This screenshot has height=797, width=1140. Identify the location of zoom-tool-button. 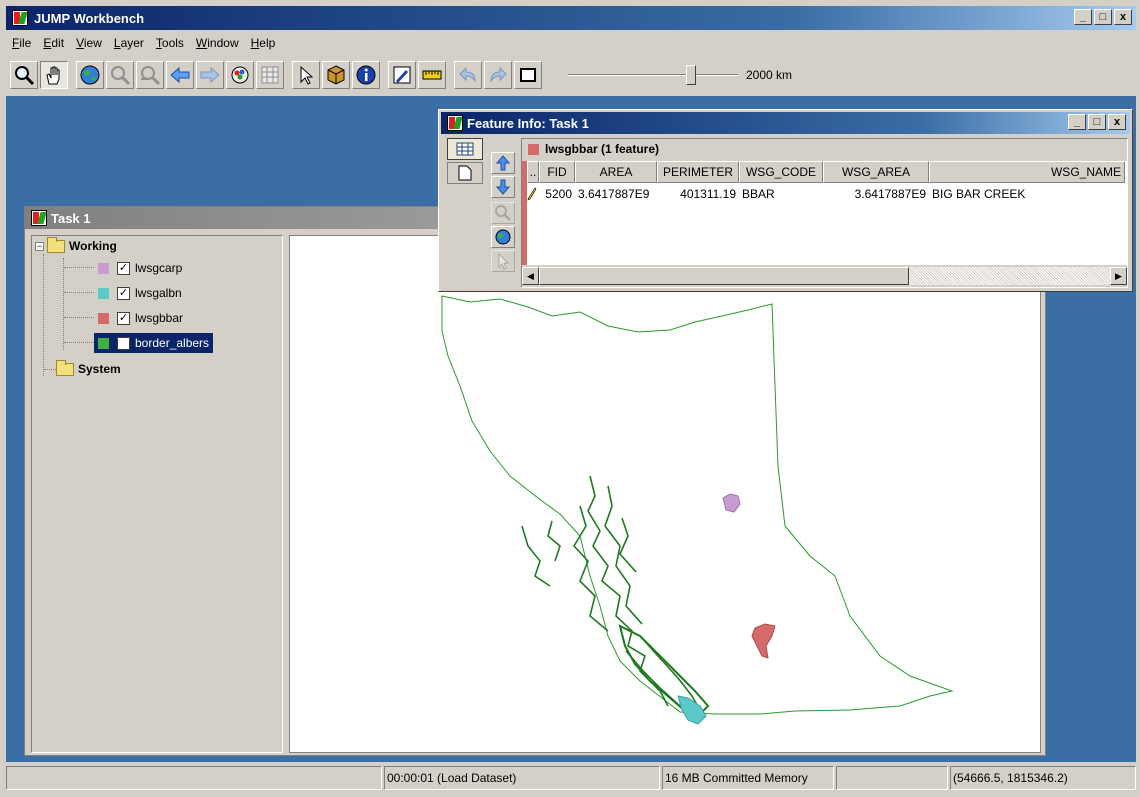
(24, 75).